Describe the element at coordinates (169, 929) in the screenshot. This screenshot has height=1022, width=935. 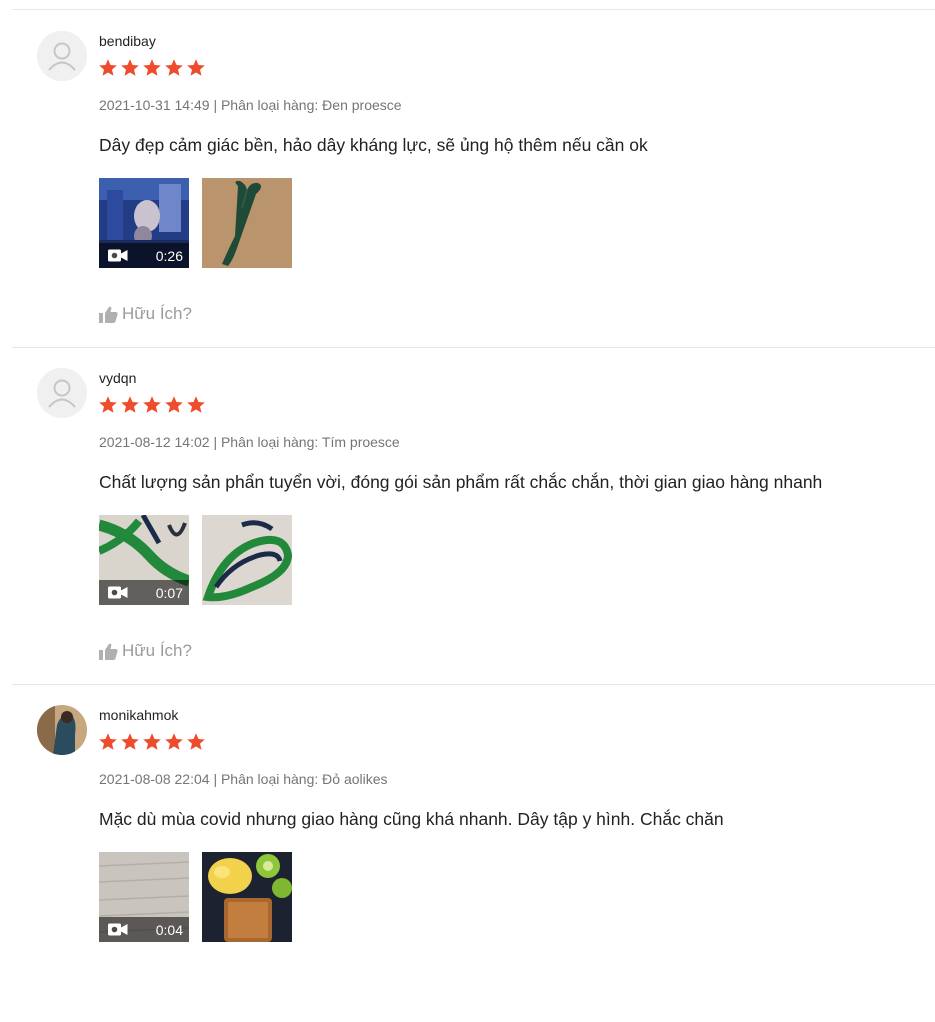
I see `video-duration: 0:04` at that location.